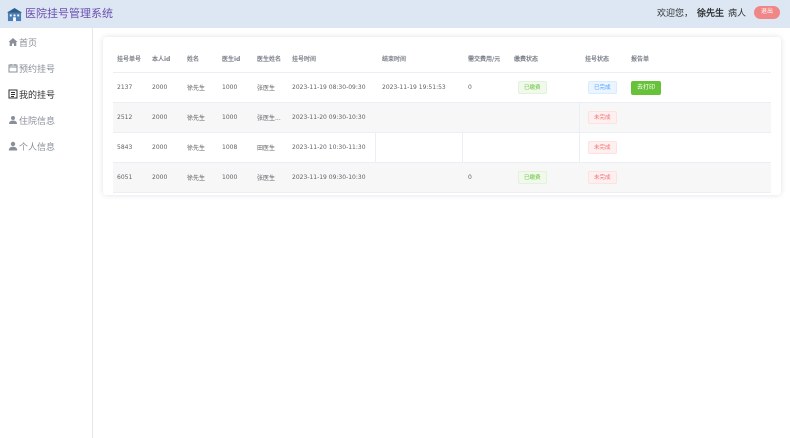 The height and width of the screenshot is (438, 790). Describe the element at coordinates (266, 148) in the screenshot. I see `cell-doctor-name: 田医生` at that location.